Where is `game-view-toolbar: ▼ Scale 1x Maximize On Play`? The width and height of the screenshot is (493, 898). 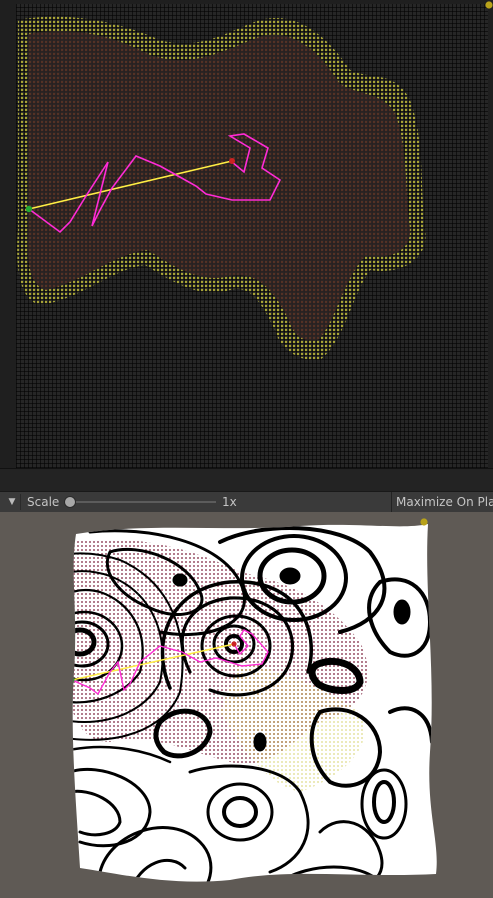 game-view-toolbar: ▼ Scale 1x Maximize On Play is located at coordinates (246, 502).